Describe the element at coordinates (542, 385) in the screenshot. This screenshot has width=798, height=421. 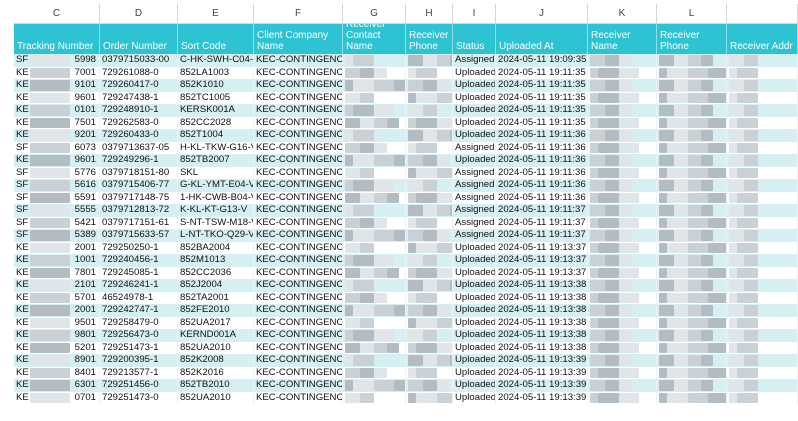
I see `uploaded-at-cell: 2024-05-11 19:13:39` at that location.